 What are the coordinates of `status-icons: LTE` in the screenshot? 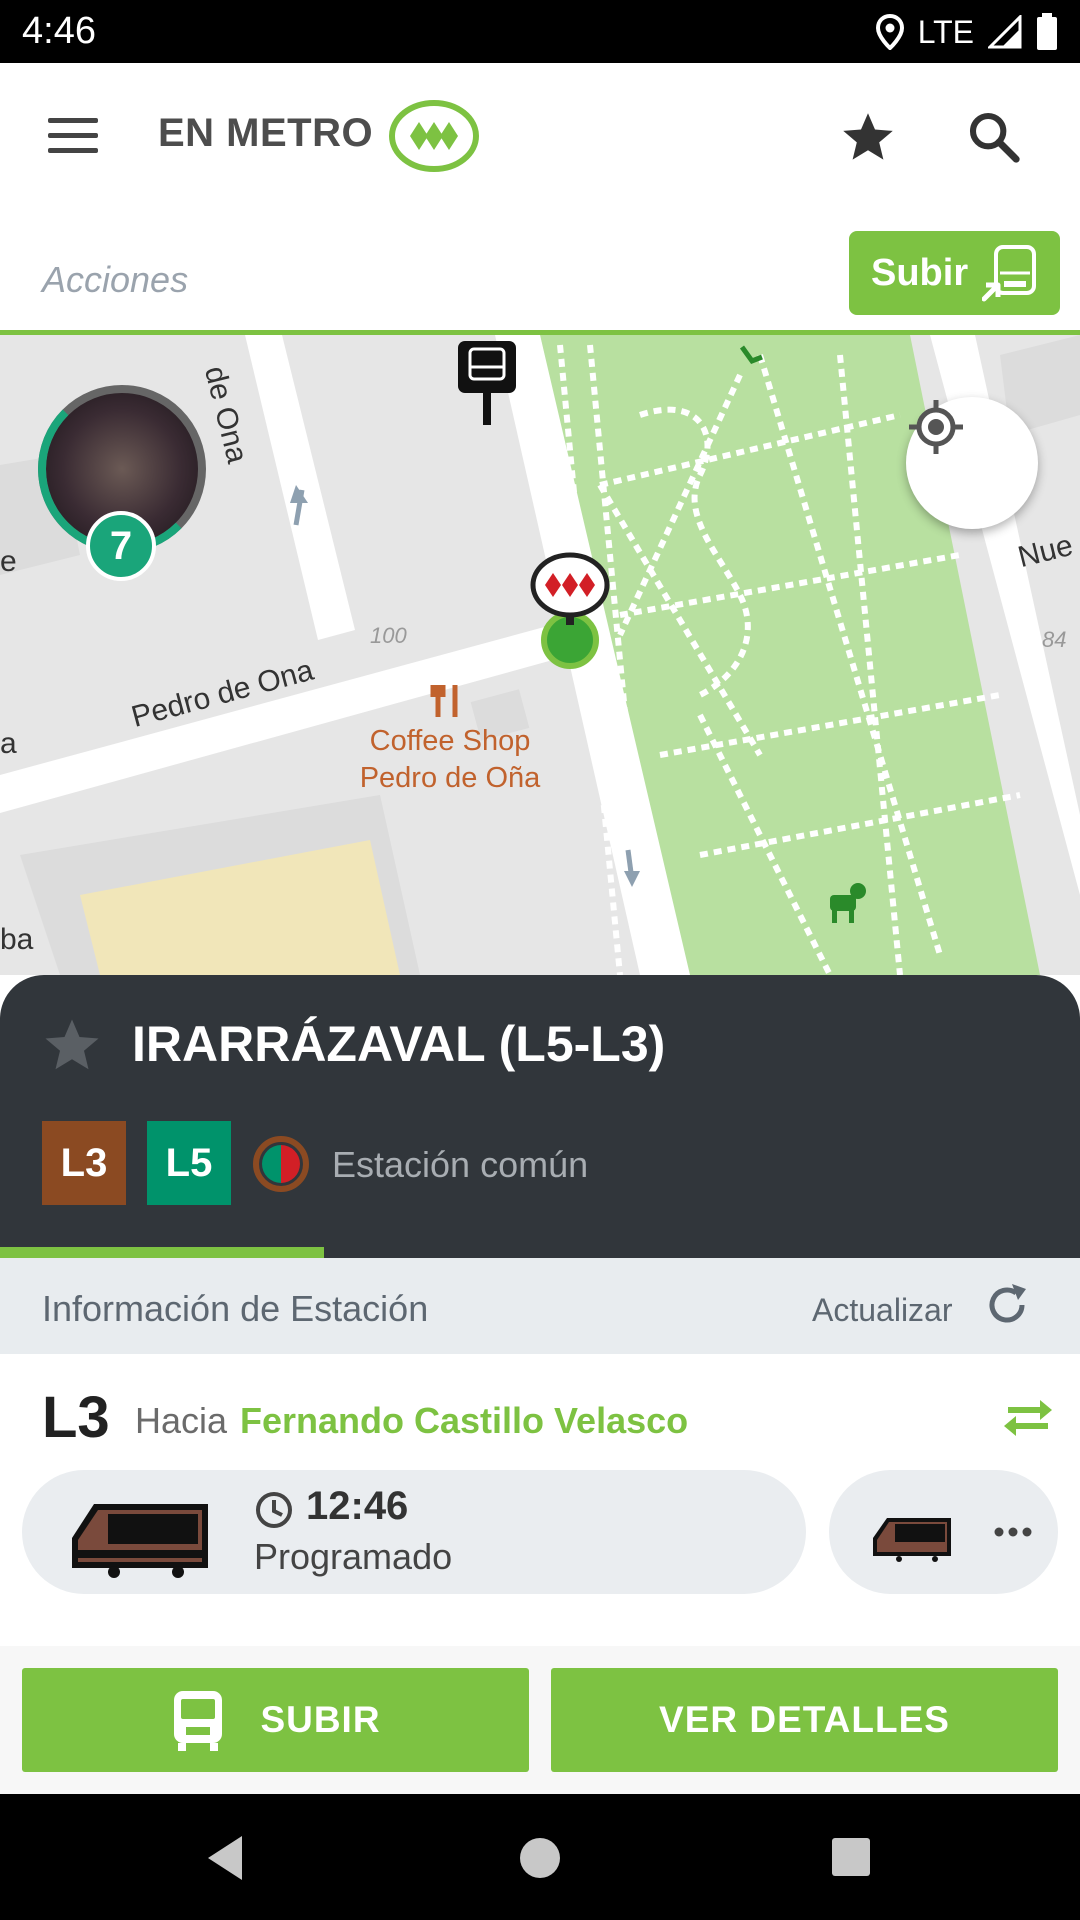 It's located at (966, 32).